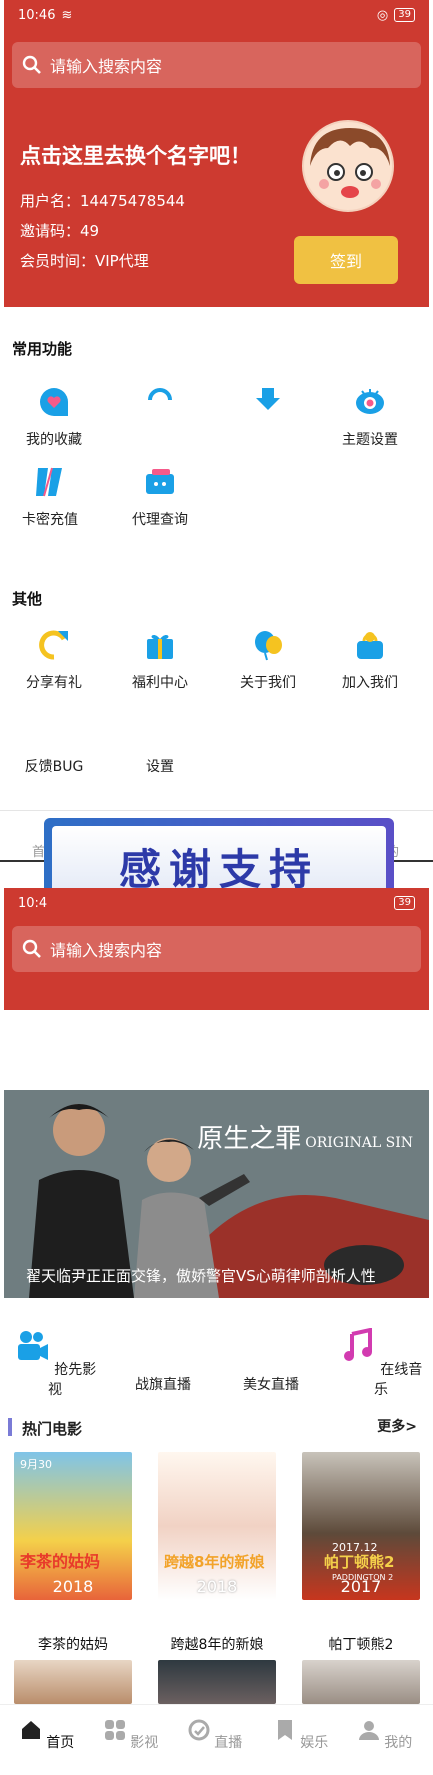 This screenshot has width=433, height=1775. What do you see at coordinates (398, 1743) in the screenshot?
I see `tab-mine-label: 我的` at bounding box center [398, 1743].